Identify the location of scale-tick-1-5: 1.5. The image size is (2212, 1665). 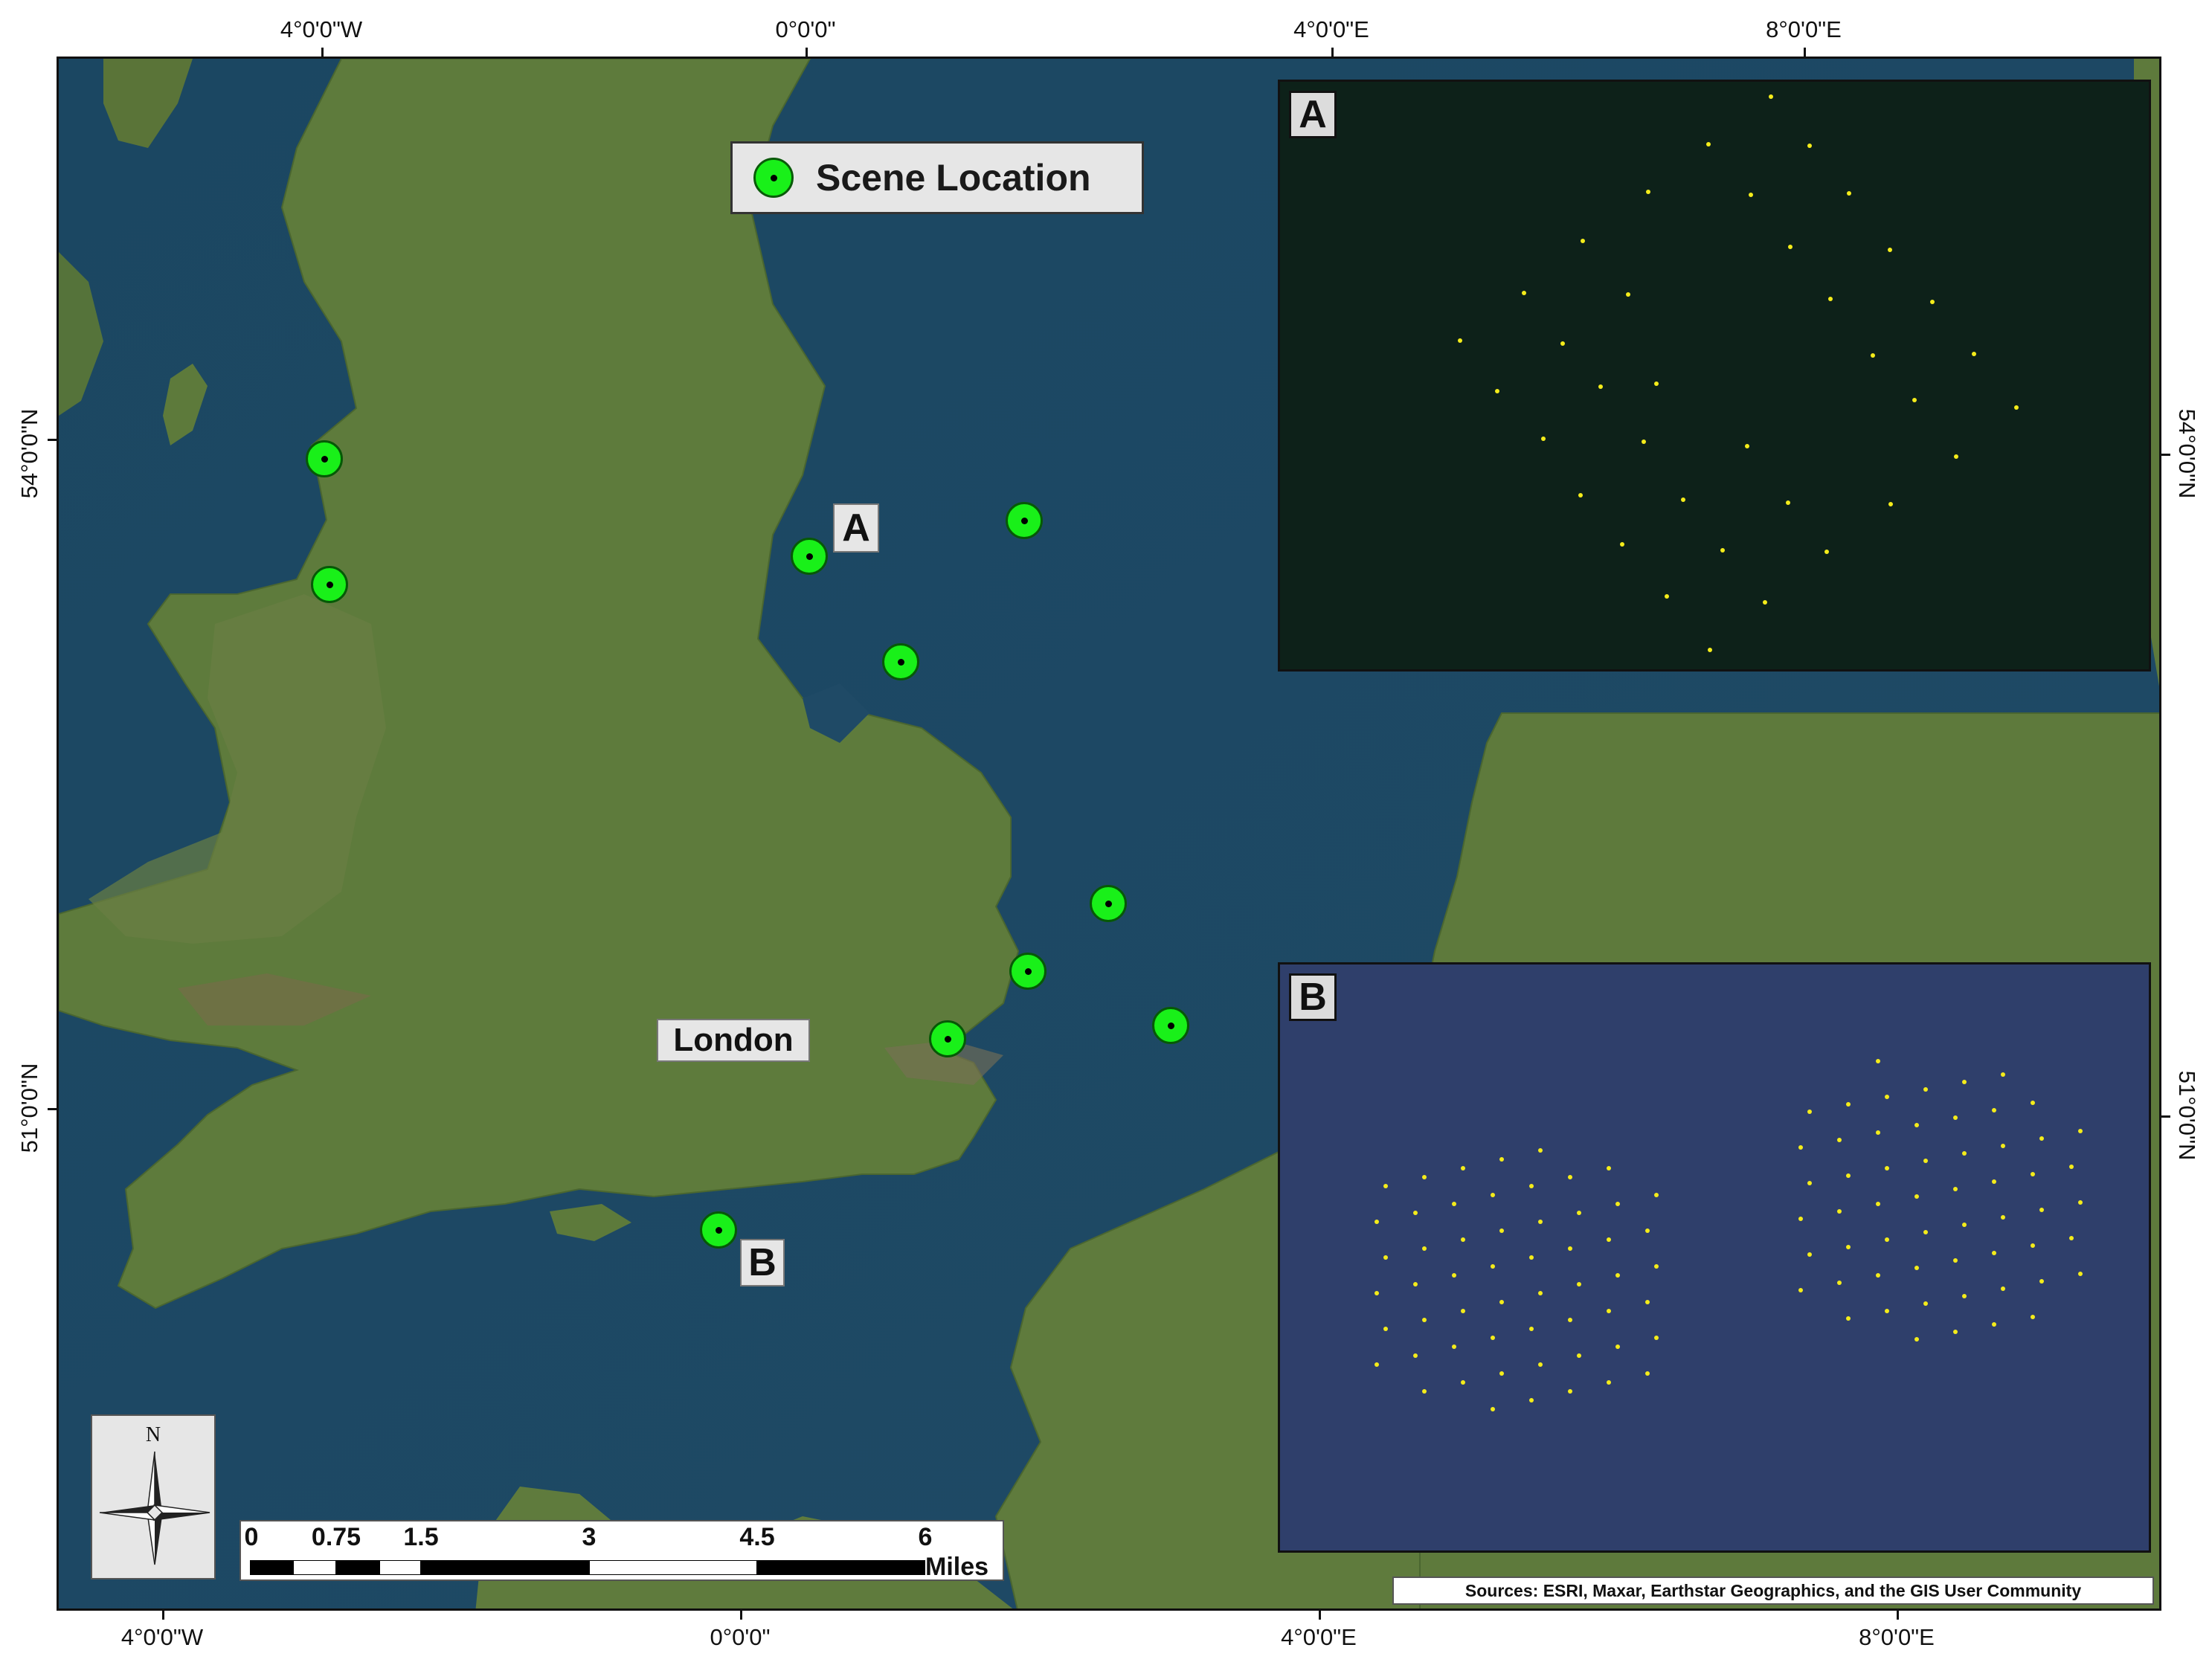
(421, 1537).